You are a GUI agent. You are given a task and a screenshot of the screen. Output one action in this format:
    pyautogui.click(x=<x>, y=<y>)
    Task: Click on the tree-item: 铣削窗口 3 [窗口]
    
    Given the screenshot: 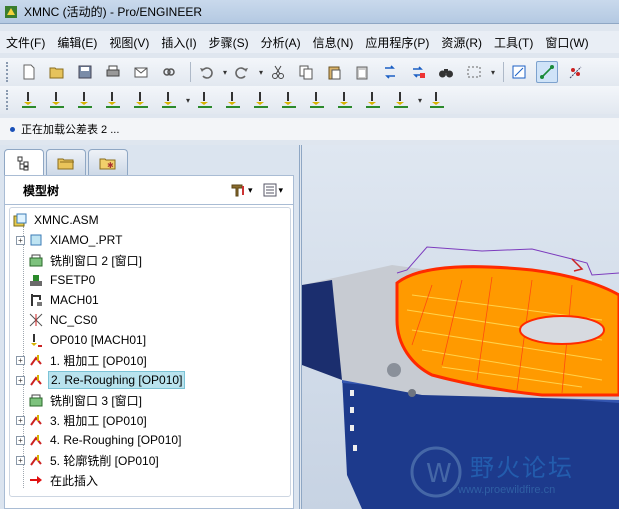 What is the action you would take?
    pyautogui.click(x=80, y=400)
    